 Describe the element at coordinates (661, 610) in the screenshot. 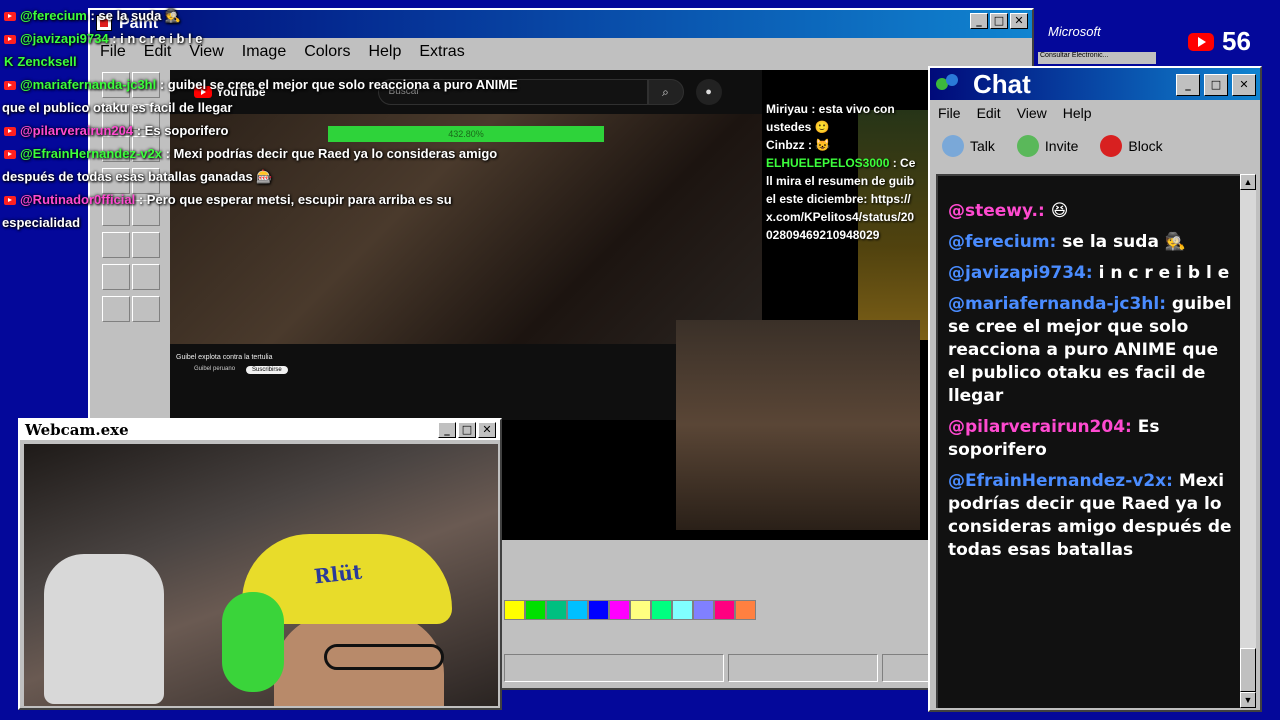

I see `swatch-spring-green` at that location.